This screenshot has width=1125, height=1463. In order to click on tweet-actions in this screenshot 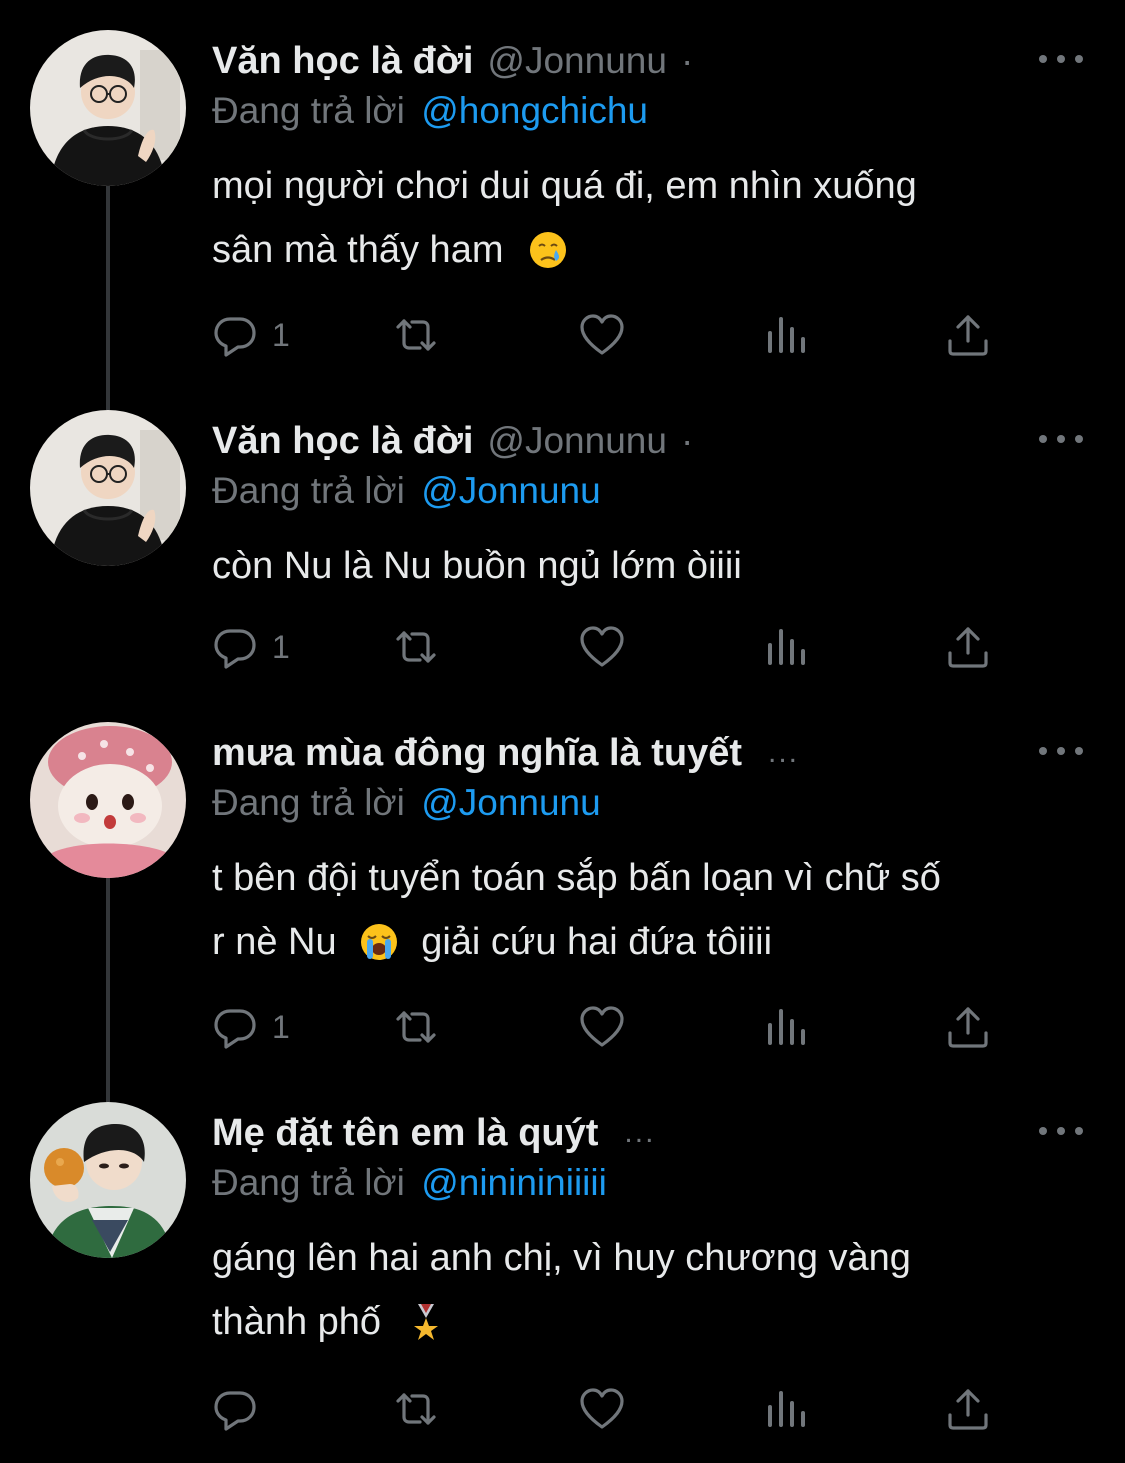, I will do `click(612, 1409)`.